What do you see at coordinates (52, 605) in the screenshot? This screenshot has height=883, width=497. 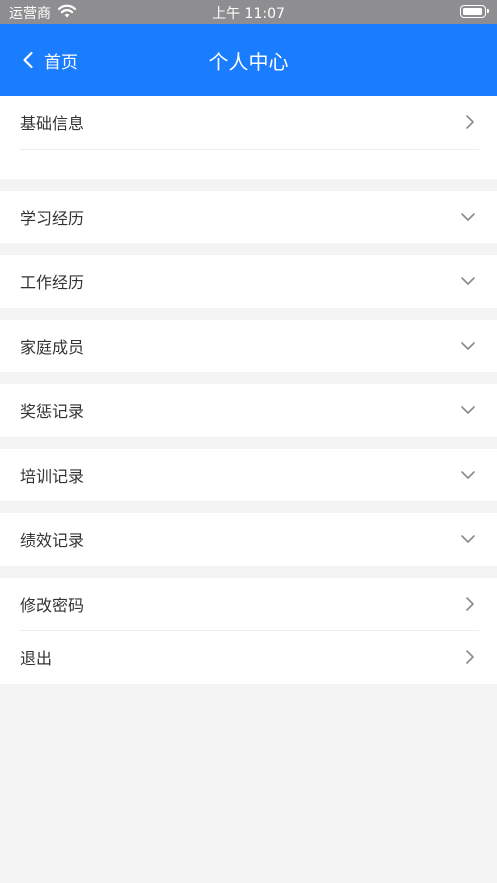 I see `row-label: 修改密码` at bounding box center [52, 605].